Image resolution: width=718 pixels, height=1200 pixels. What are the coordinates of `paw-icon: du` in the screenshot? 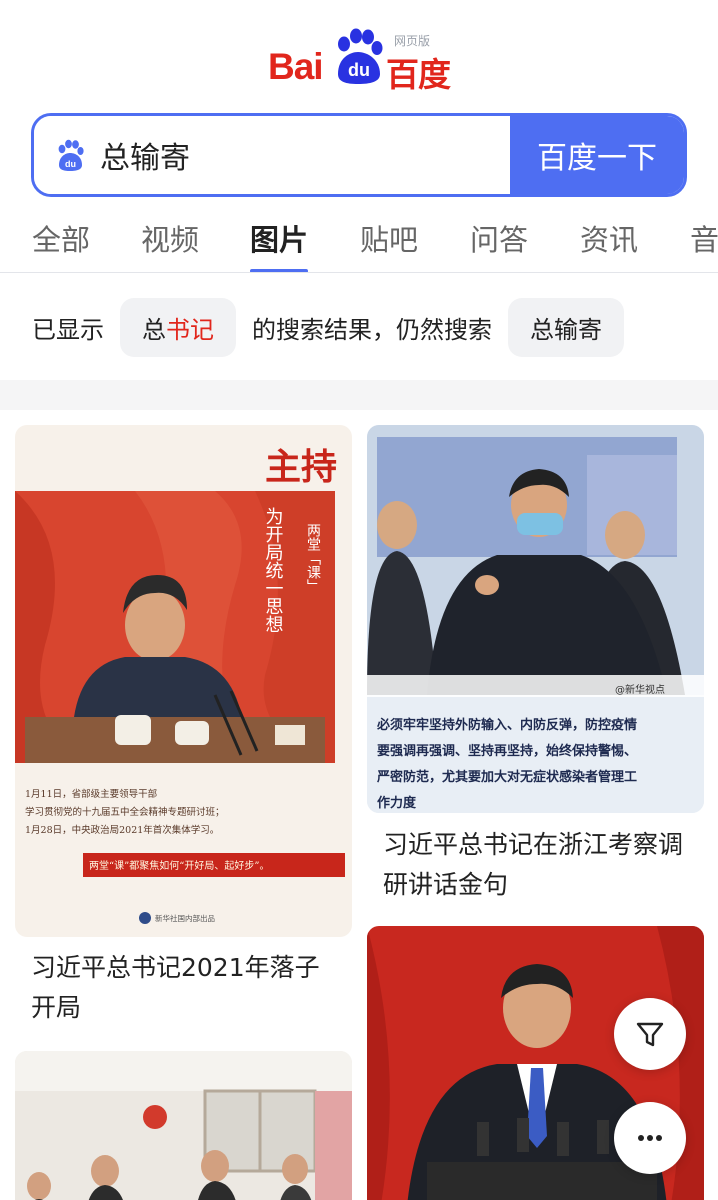 It's located at (71, 155).